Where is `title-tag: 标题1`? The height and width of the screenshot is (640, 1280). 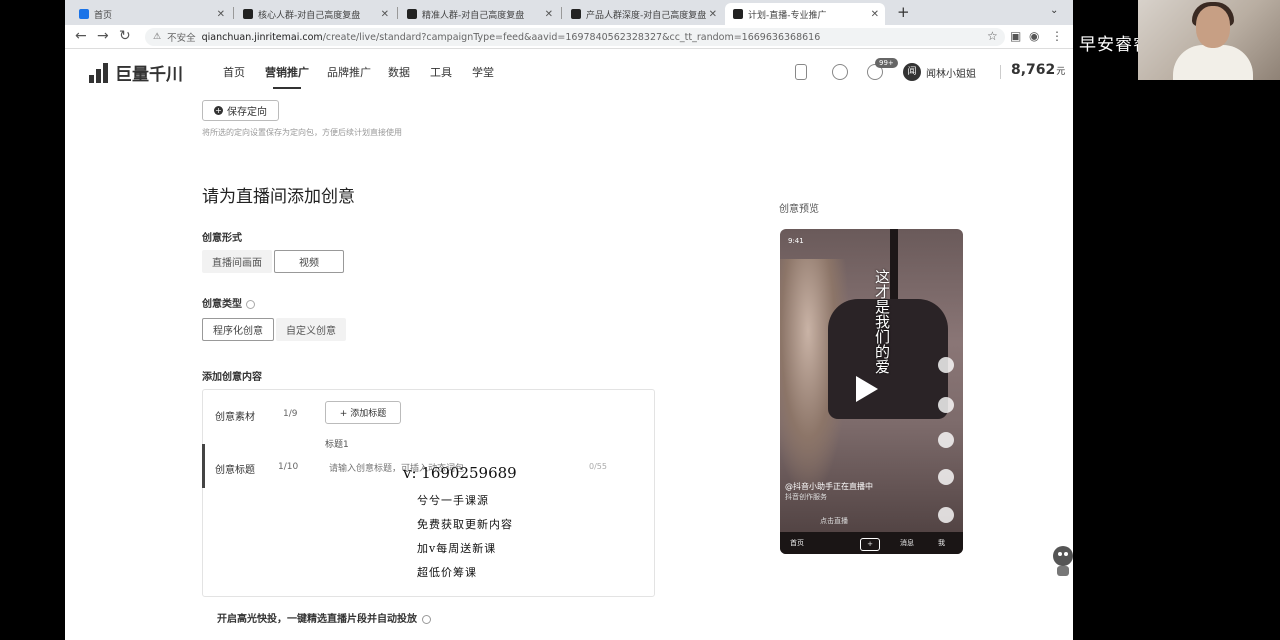 title-tag: 标题1 is located at coordinates (337, 445).